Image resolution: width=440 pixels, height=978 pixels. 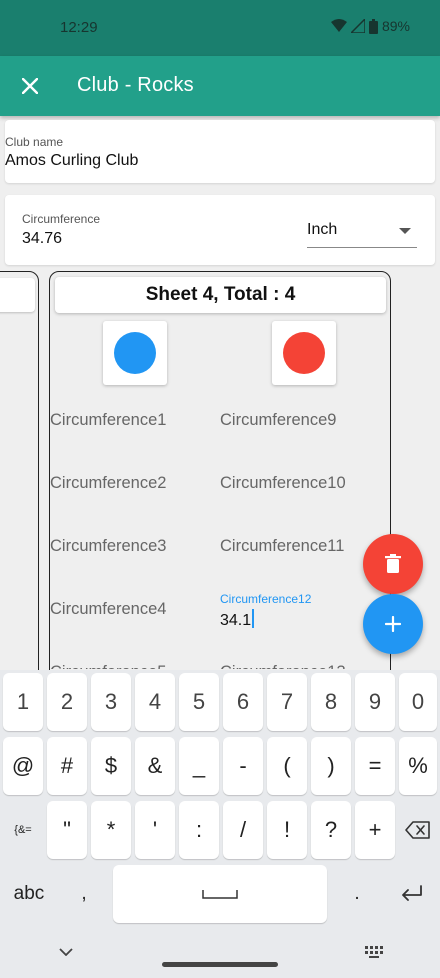 I want to click on circumference-input: Circumference3, so click(x=108, y=546).